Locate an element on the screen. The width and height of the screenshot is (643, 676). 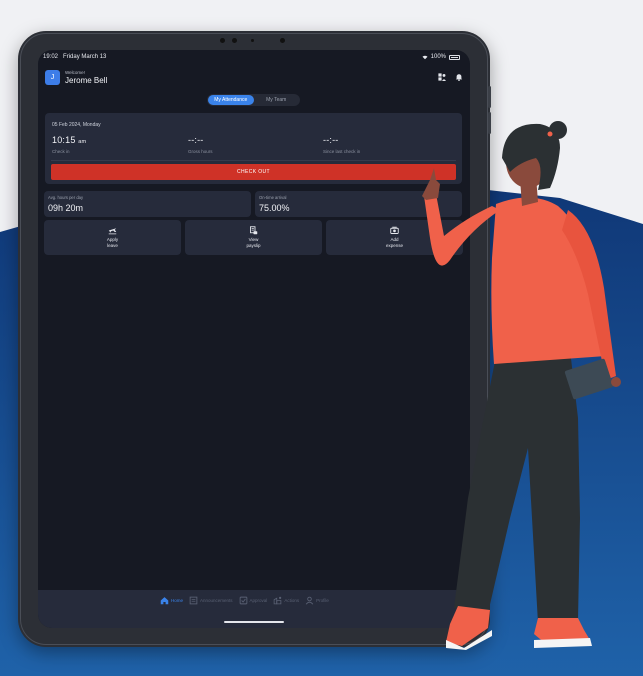
plane-icon is located at coordinates (112, 231).